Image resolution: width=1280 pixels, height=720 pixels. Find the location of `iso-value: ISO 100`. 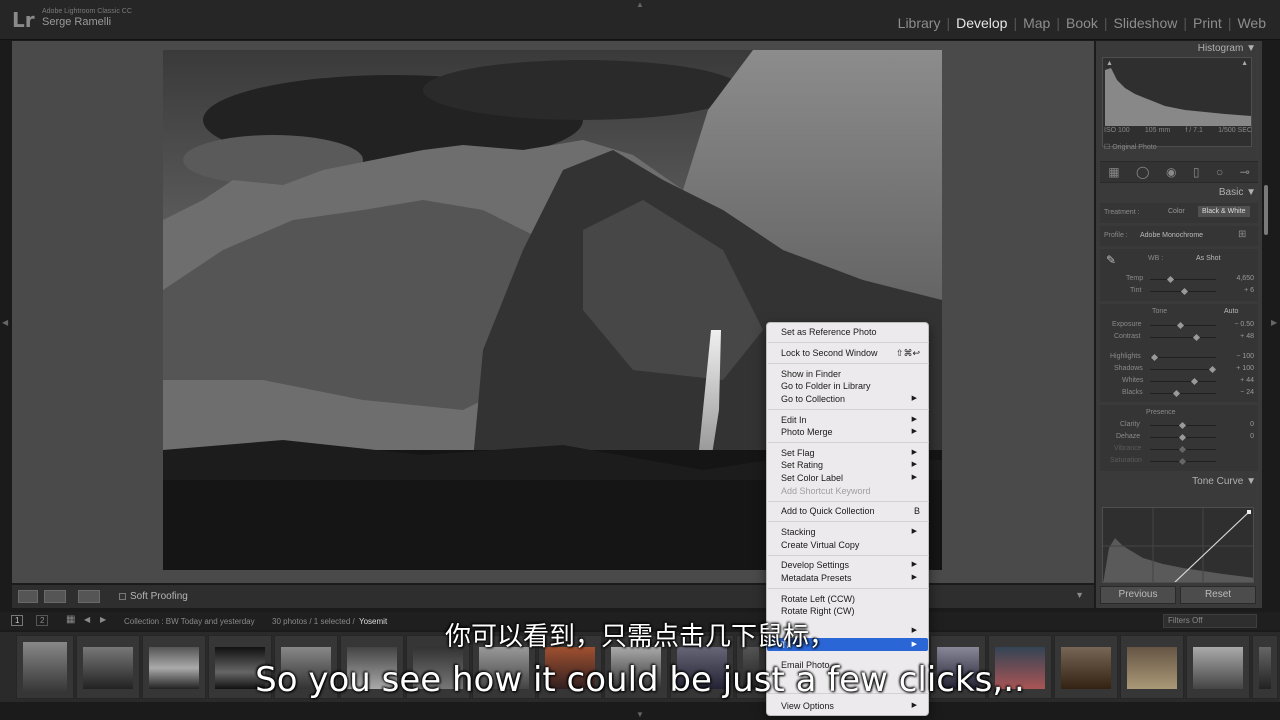

iso-value: ISO 100 is located at coordinates (1117, 130).